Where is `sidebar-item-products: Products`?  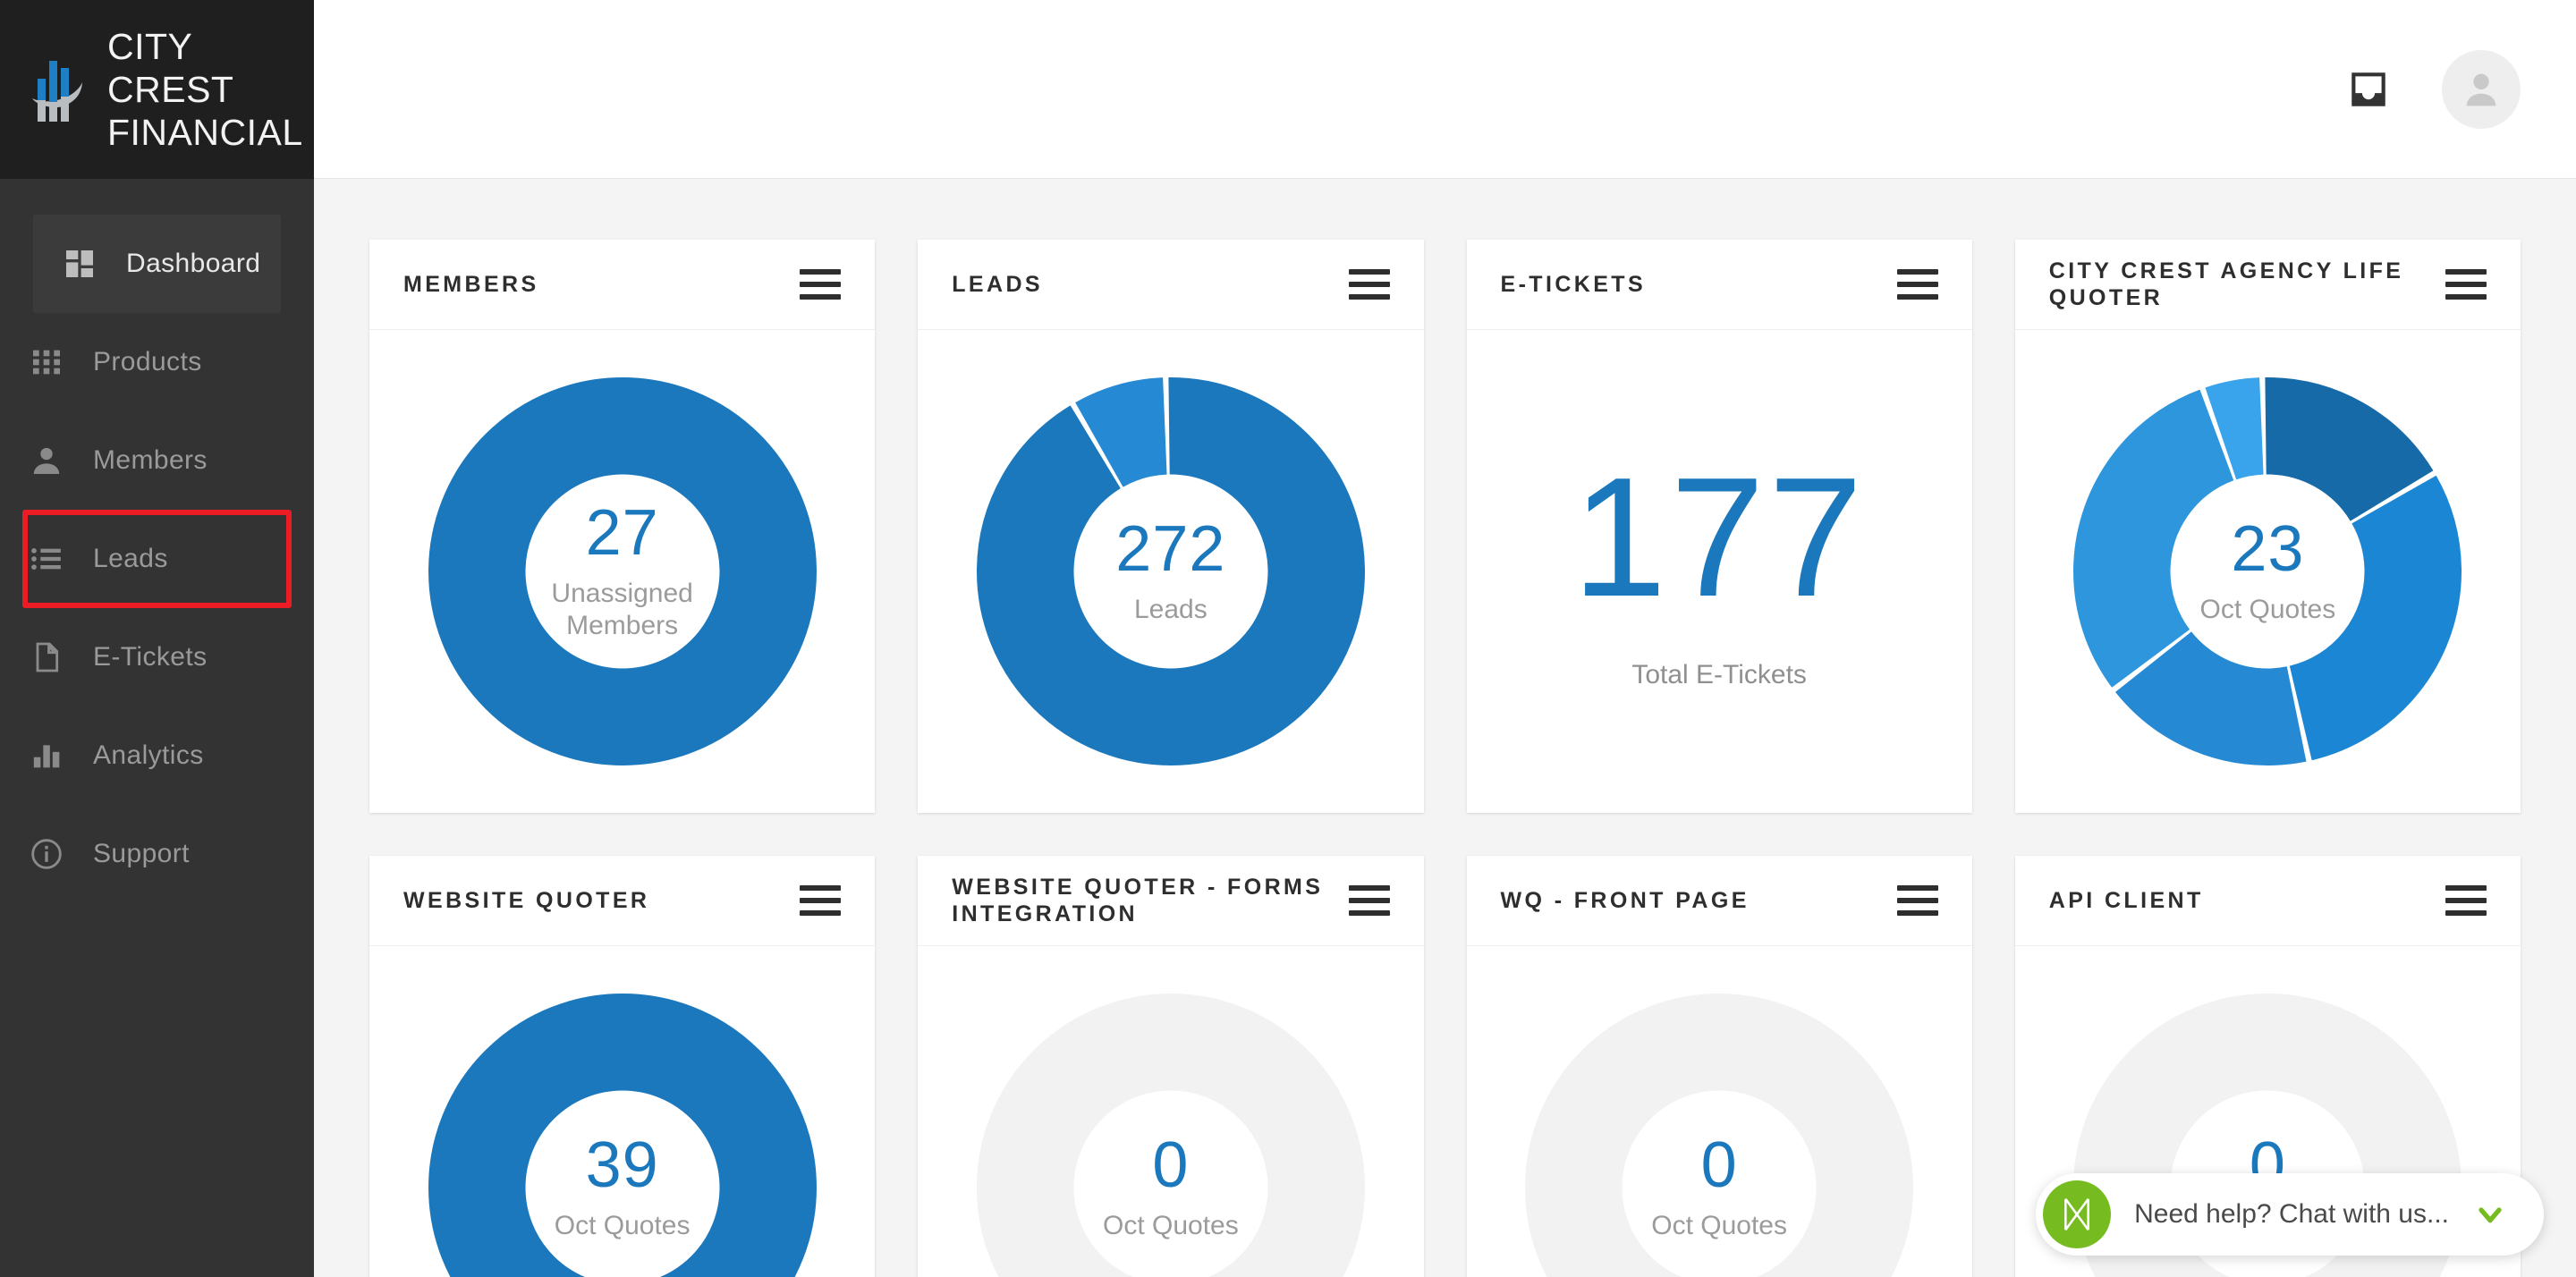 sidebar-item-products: Products is located at coordinates (157, 362).